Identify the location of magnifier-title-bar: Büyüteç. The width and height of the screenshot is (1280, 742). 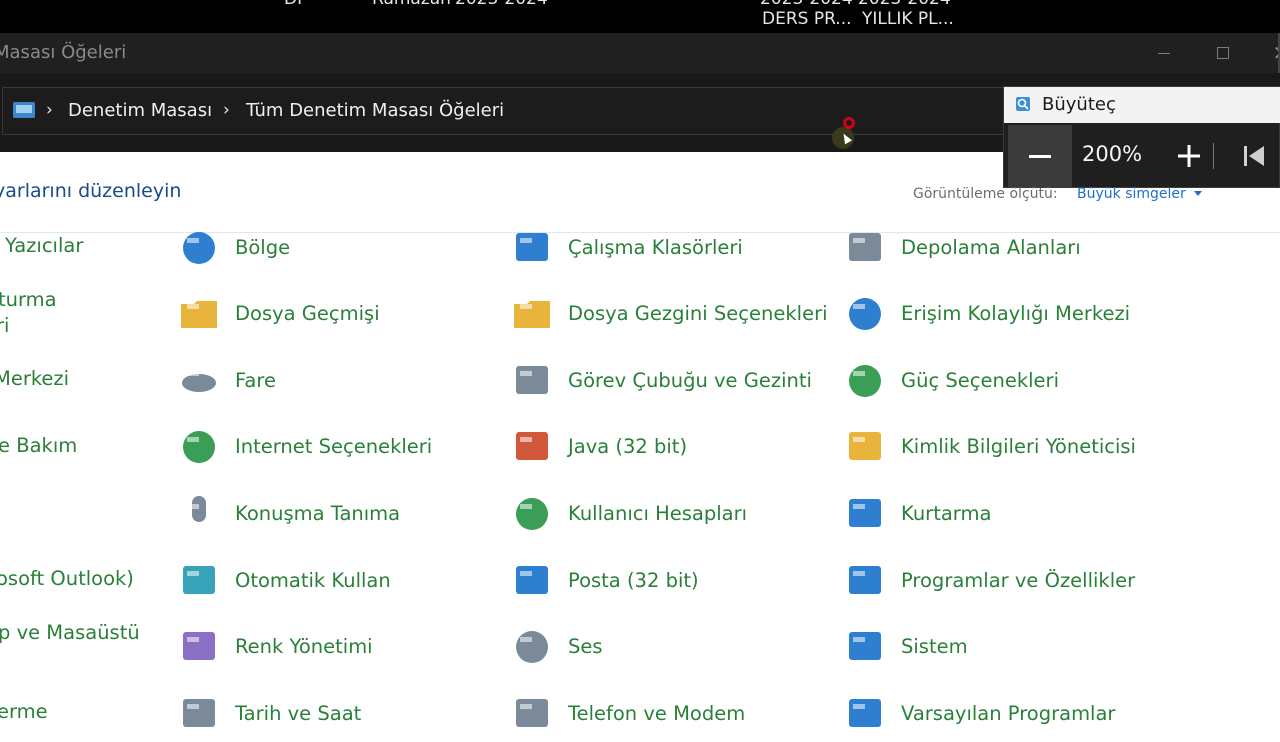
(1142, 105).